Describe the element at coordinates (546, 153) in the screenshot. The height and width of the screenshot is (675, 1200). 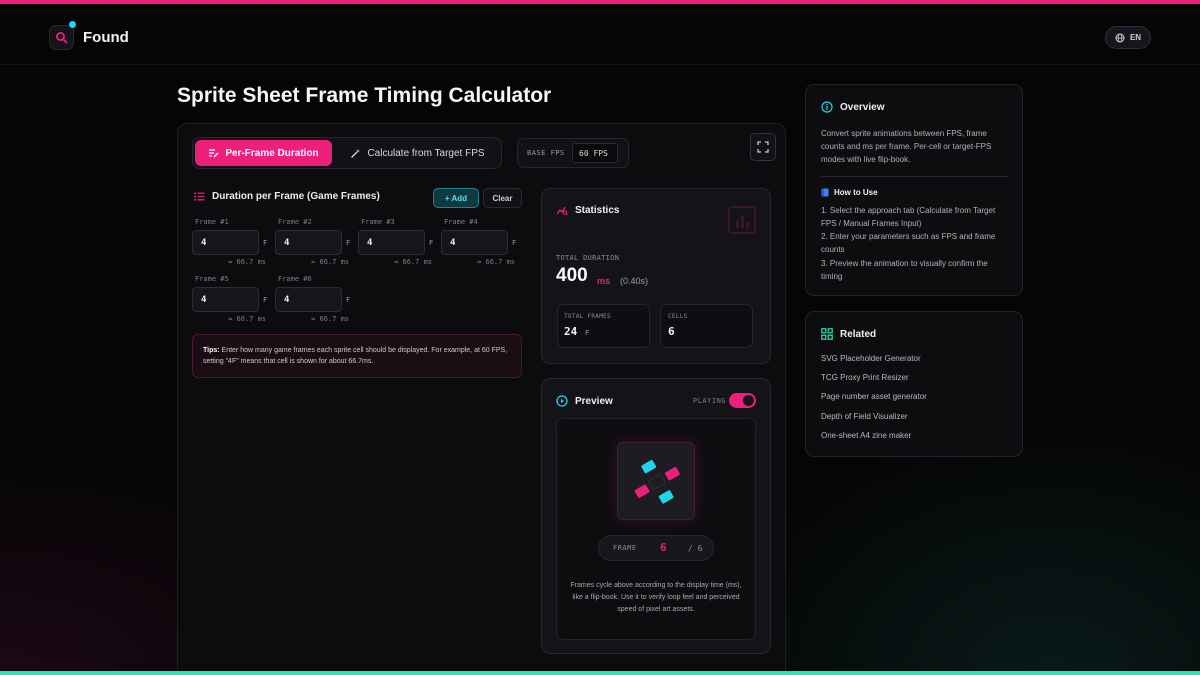
I see `base-fps-label: BASE FPS` at that location.